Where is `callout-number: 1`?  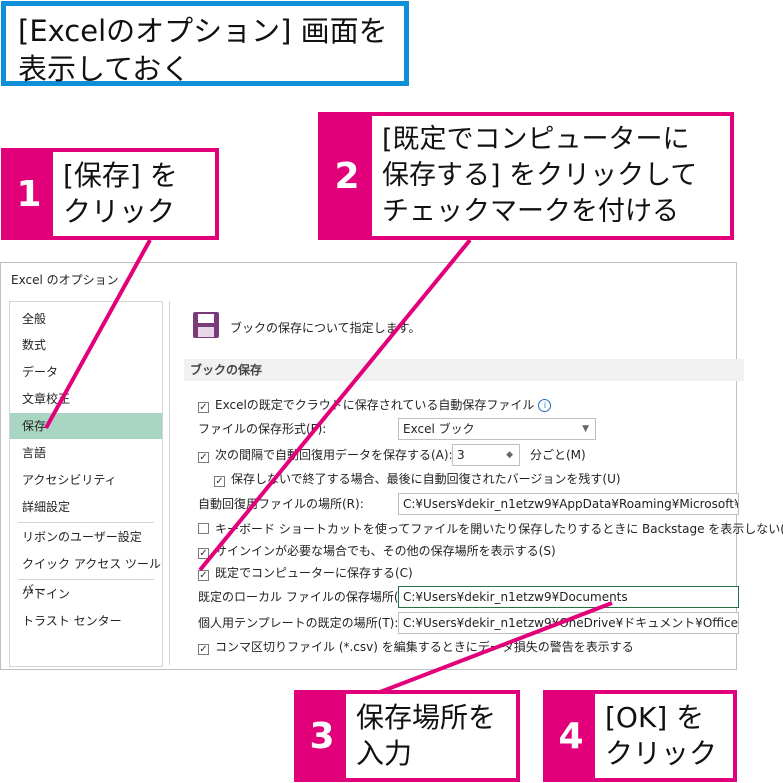 callout-number: 1 is located at coordinates (29, 194).